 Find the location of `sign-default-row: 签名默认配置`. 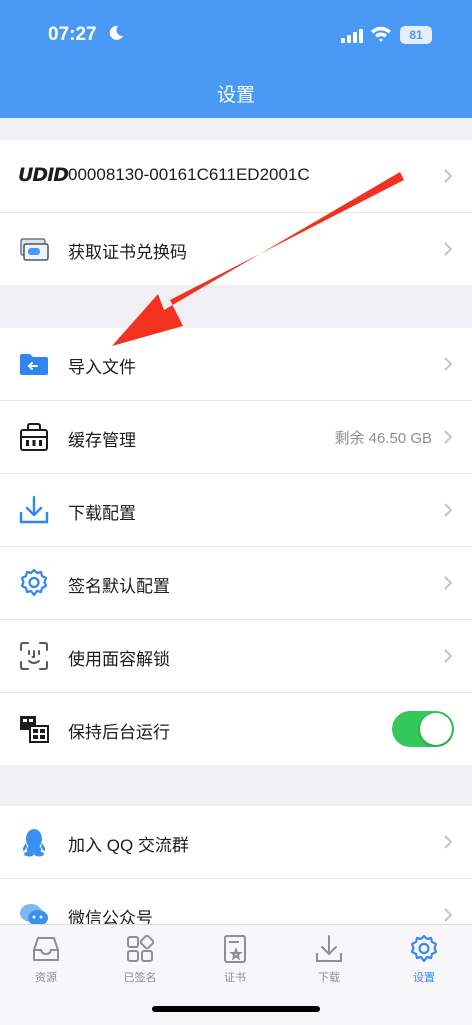

sign-default-row: 签名默认配置 is located at coordinates (236, 582).